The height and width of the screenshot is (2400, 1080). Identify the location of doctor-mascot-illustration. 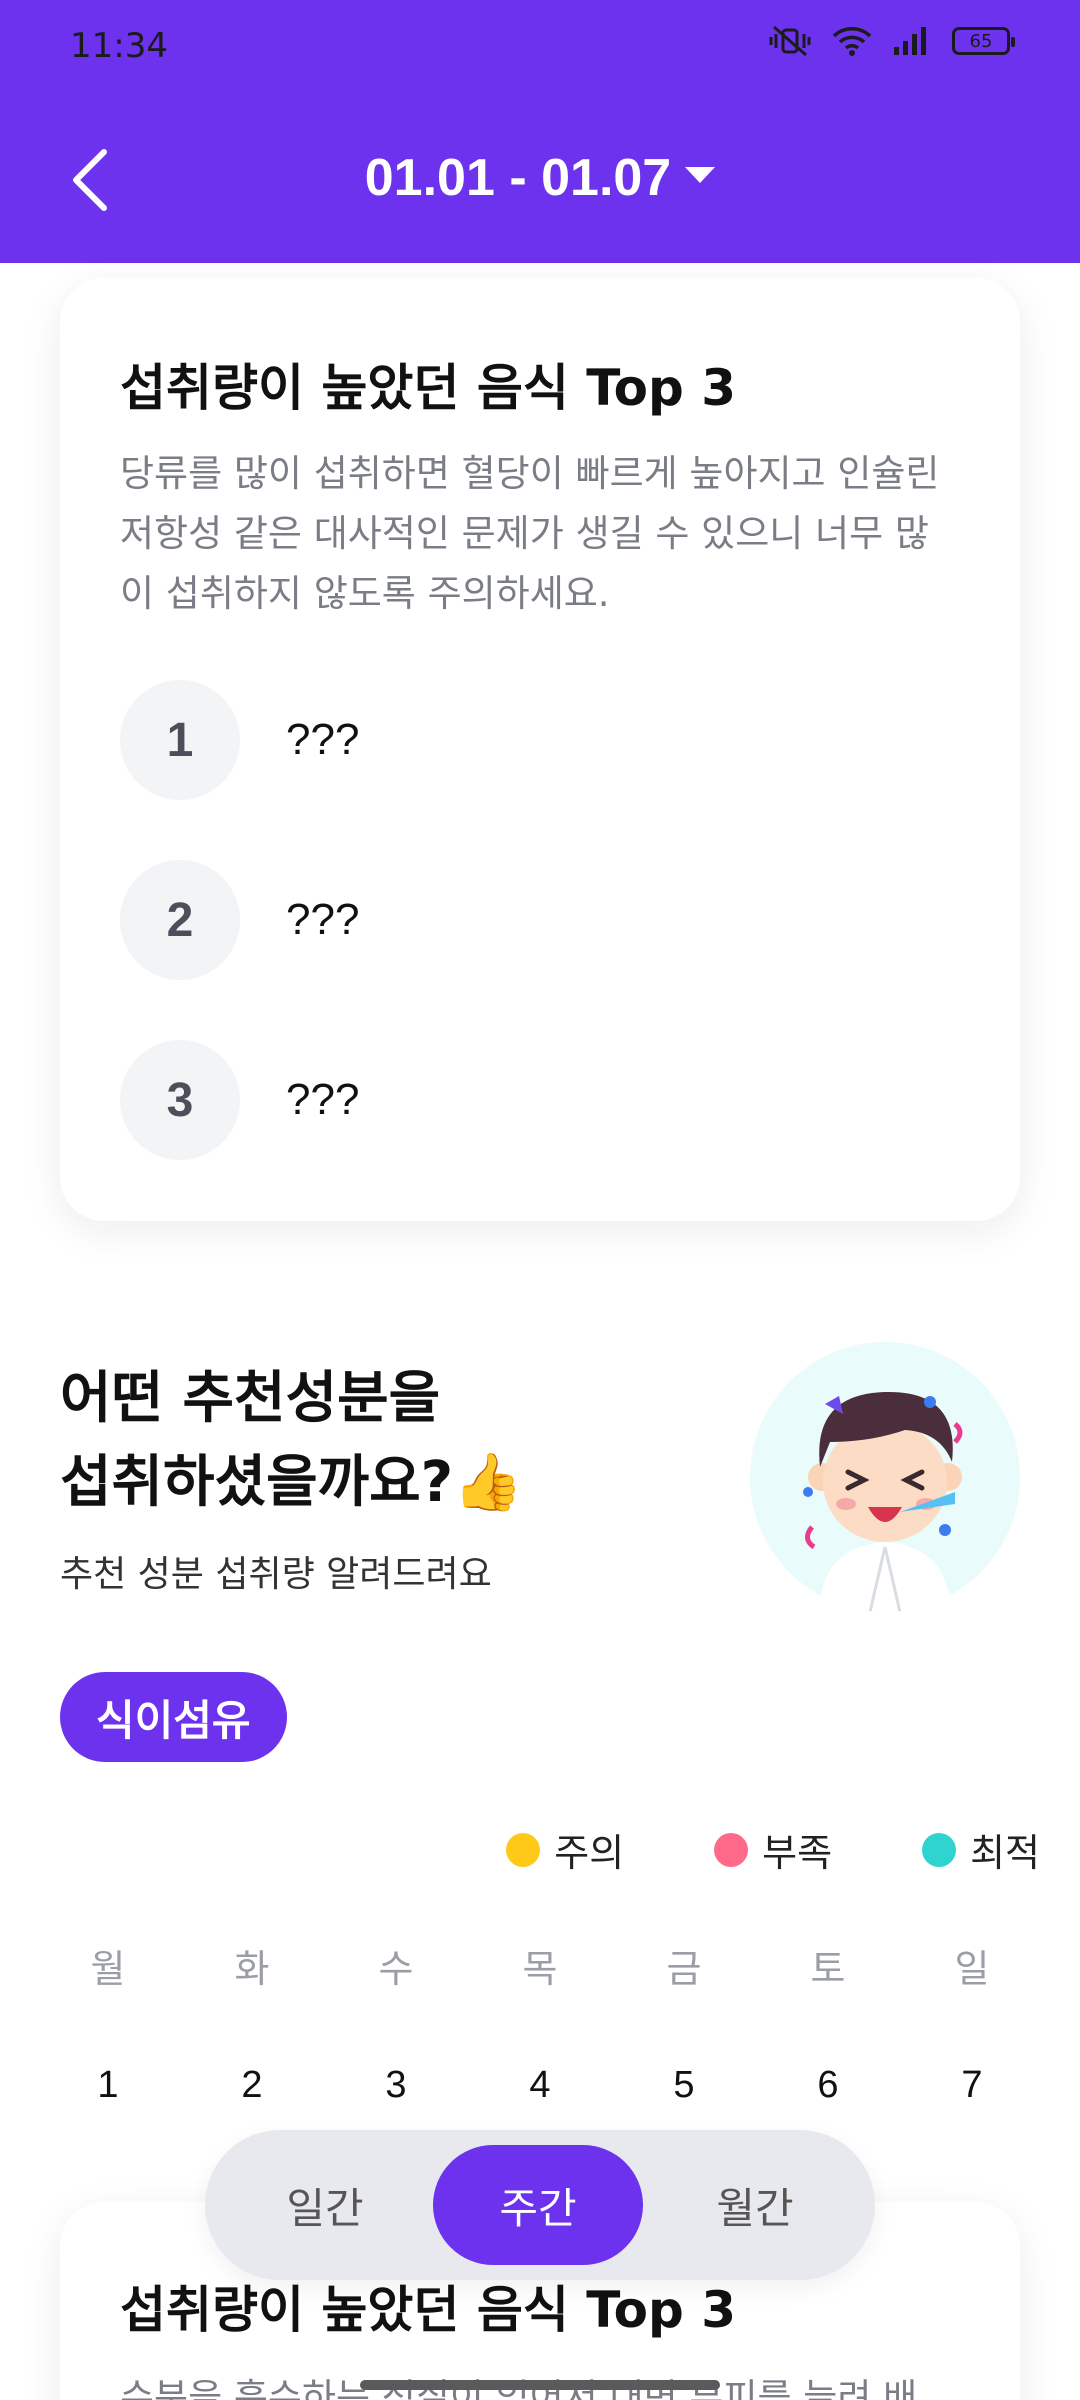
(885, 1477).